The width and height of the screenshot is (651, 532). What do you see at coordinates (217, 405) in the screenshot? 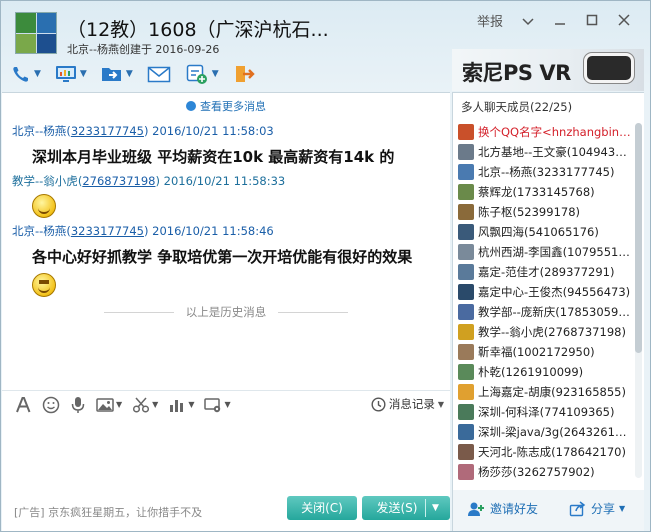
I see `settings-icon: ▼` at bounding box center [217, 405].